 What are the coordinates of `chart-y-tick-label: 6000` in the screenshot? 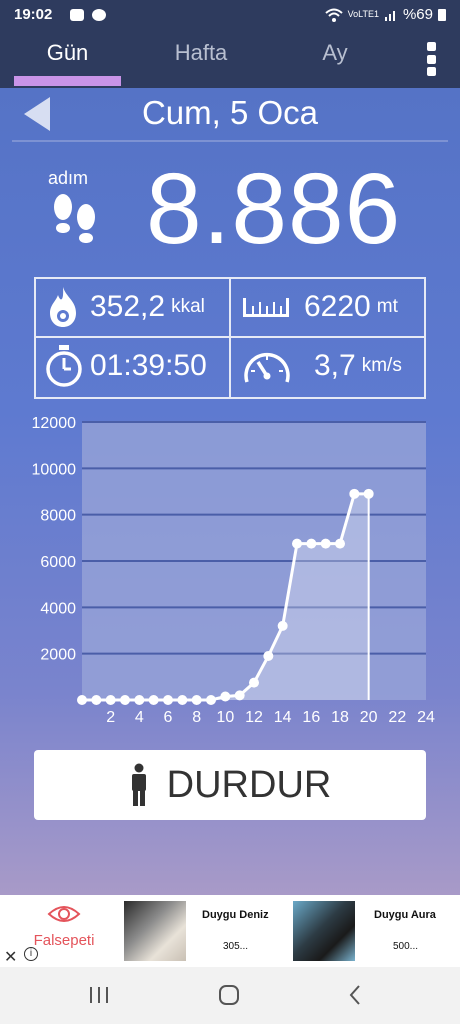 It's located at (58, 562).